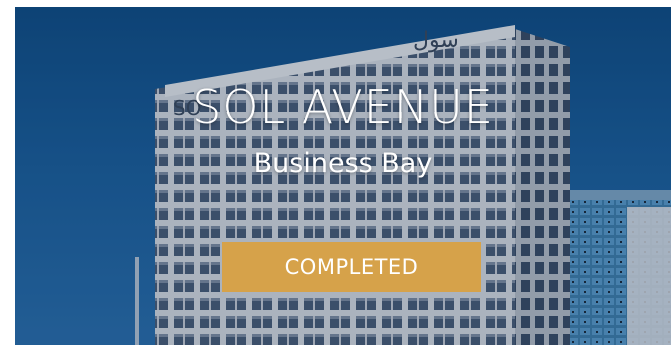 This screenshot has width=671, height=345. Describe the element at coordinates (343, 107) in the screenshot. I see `project-title: SOL AVENUE` at that location.